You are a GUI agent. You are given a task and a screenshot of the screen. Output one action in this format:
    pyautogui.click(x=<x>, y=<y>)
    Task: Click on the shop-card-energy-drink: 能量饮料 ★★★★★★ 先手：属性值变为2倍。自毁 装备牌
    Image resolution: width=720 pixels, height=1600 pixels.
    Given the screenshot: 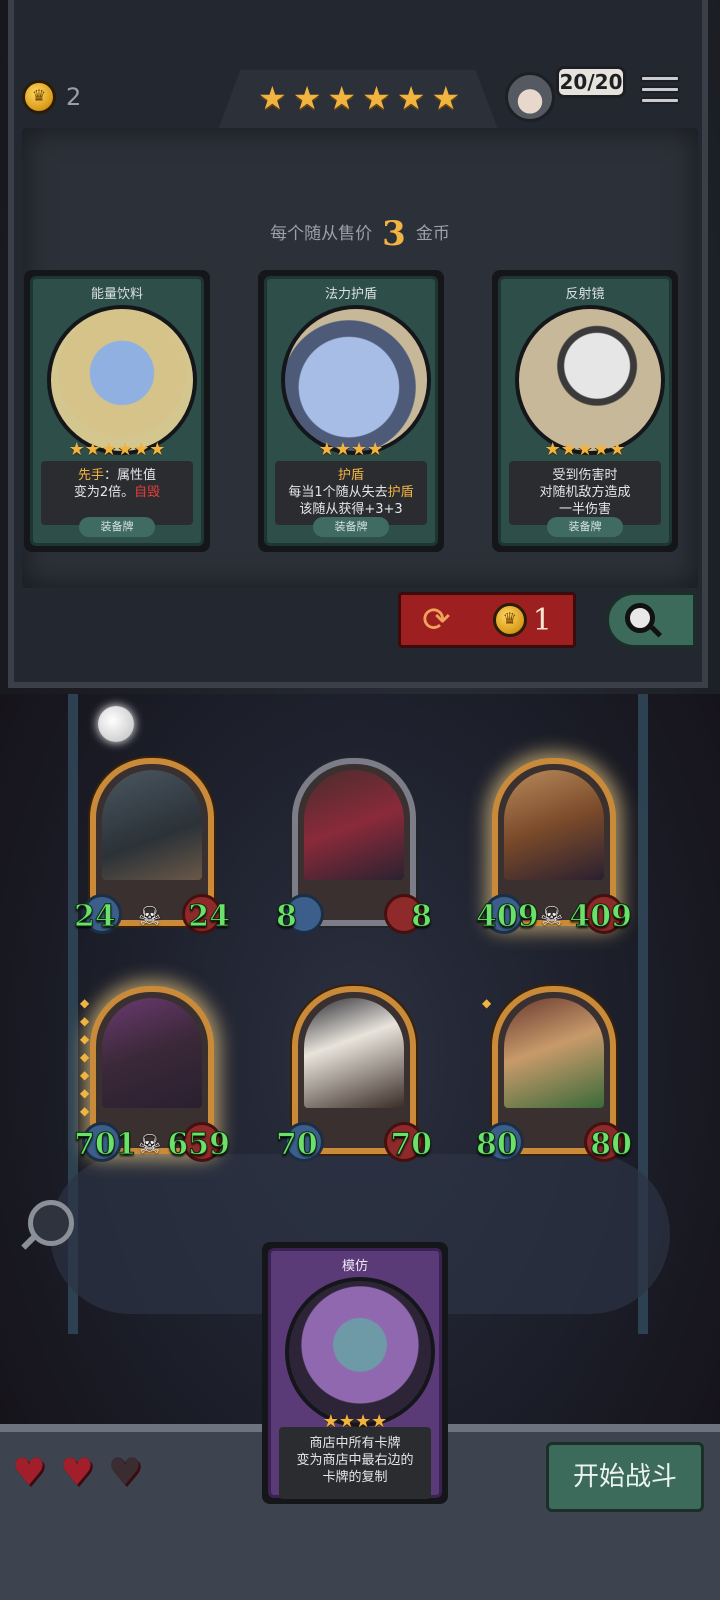 What is the action you would take?
    pyautogui.click(x=117, y=411)
    